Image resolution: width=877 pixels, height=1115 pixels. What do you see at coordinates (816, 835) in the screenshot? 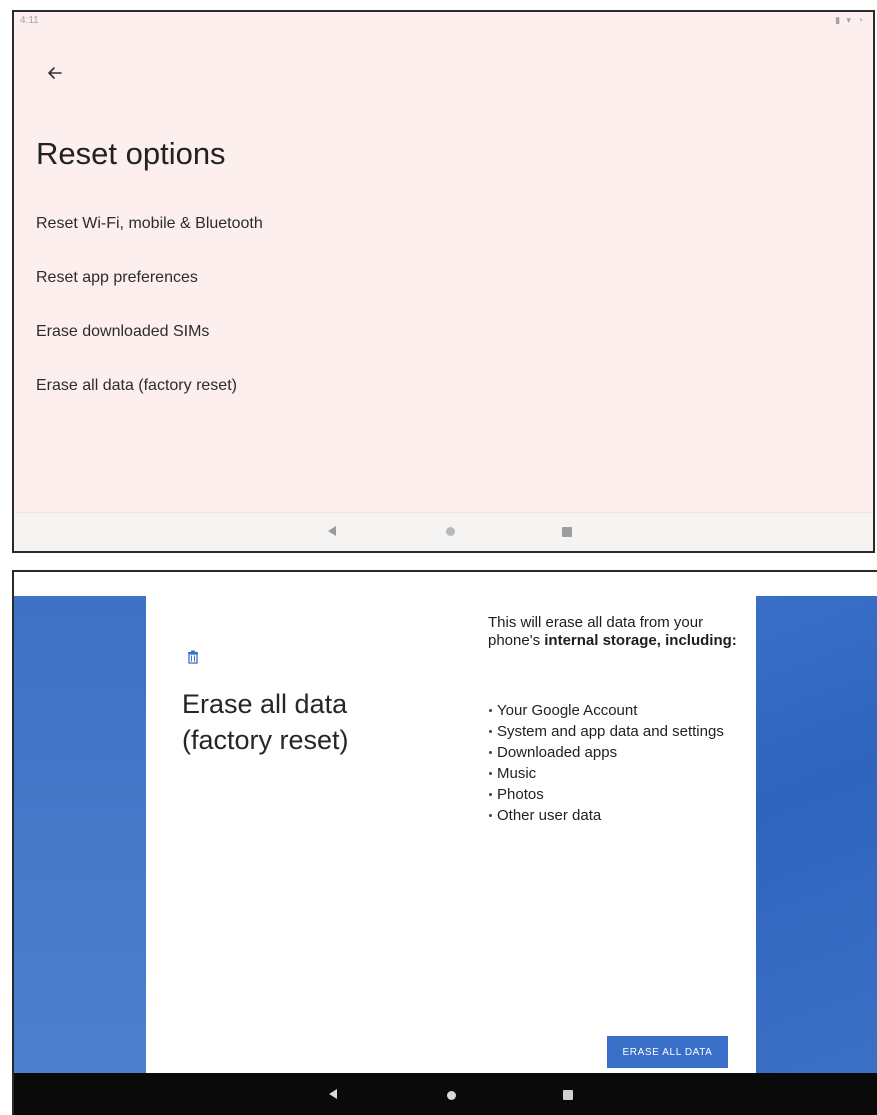
I see `side-panel-right` at bounding box center [816, 835].